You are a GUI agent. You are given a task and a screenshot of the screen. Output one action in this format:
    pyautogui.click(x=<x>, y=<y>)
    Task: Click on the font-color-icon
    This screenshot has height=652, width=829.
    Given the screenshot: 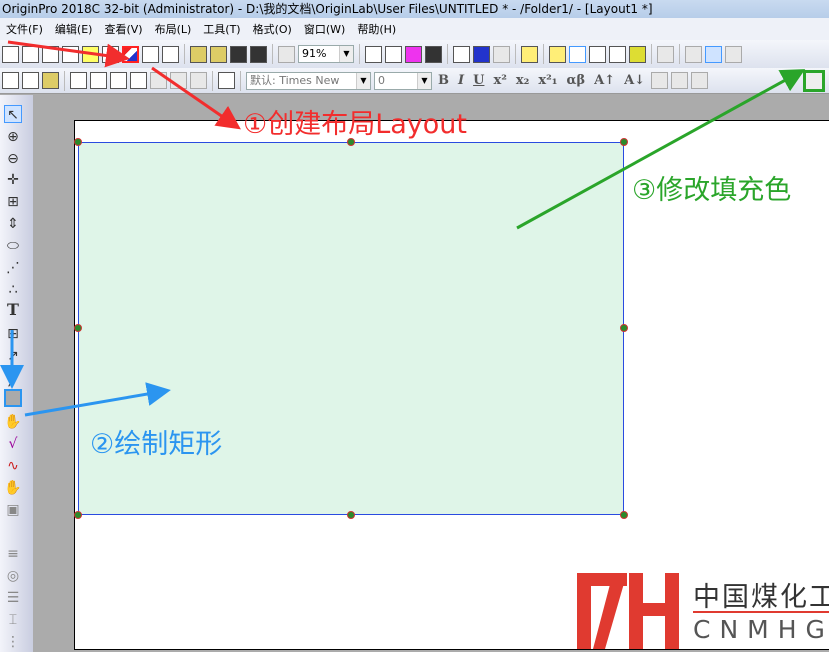 What is the action you would take?
    pyautogui.click(x=700, y=80)
    